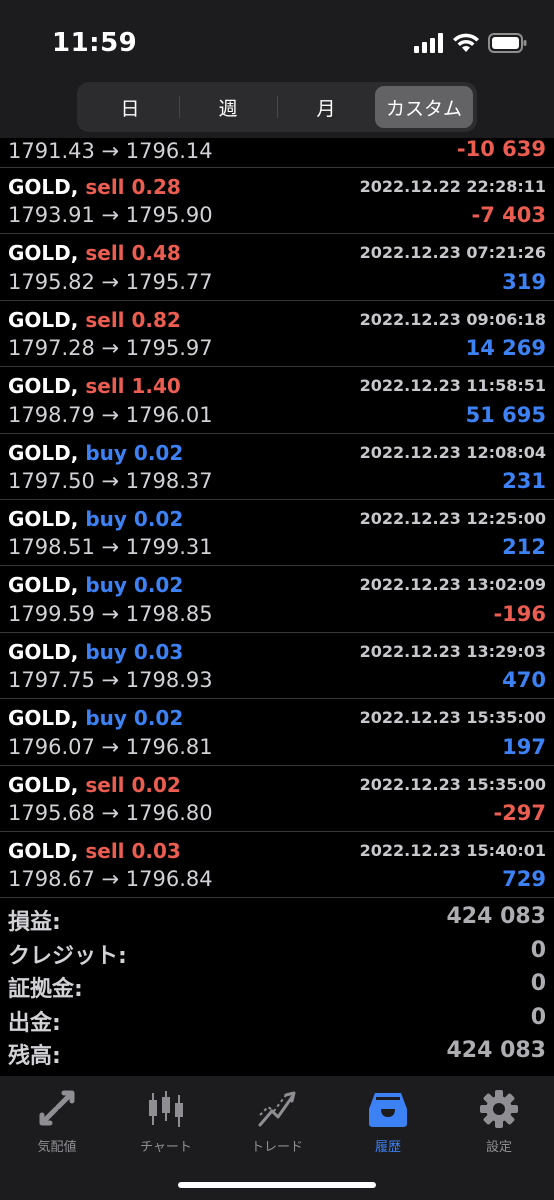 This screenshot has width=554, height=1200. I want to click on trade-prices: 1796.07 → 1796.81, so click(110, 746).